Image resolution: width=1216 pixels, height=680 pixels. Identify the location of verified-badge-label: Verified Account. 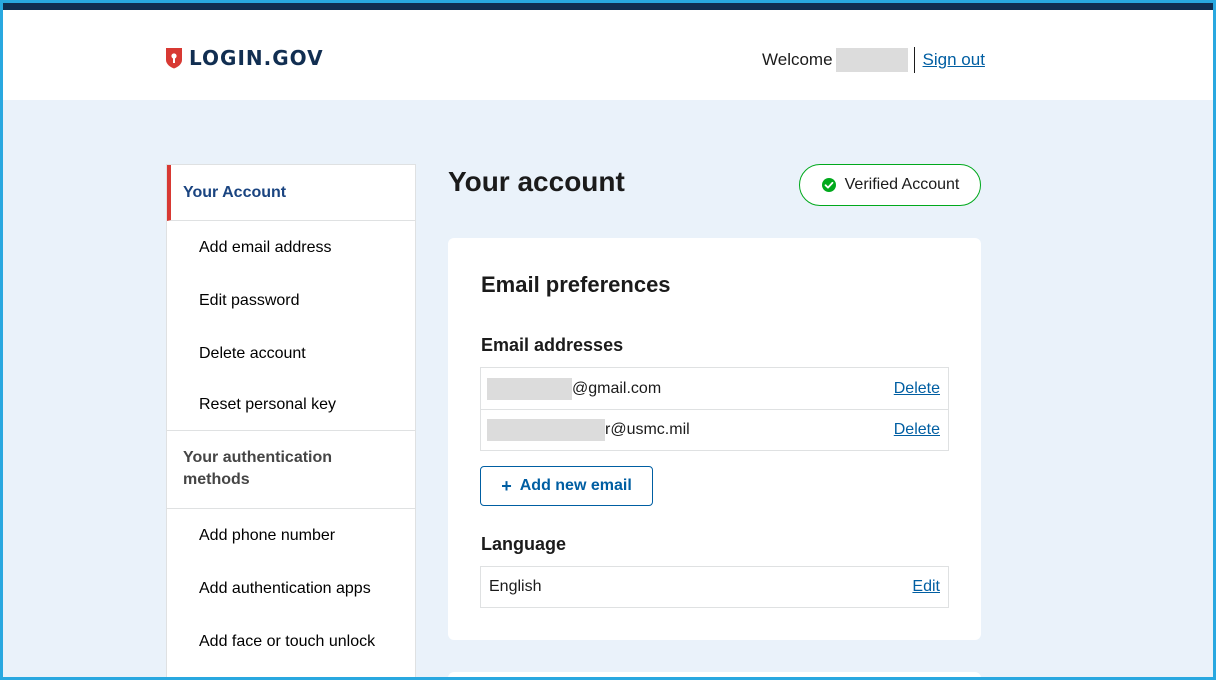
(902, 184).